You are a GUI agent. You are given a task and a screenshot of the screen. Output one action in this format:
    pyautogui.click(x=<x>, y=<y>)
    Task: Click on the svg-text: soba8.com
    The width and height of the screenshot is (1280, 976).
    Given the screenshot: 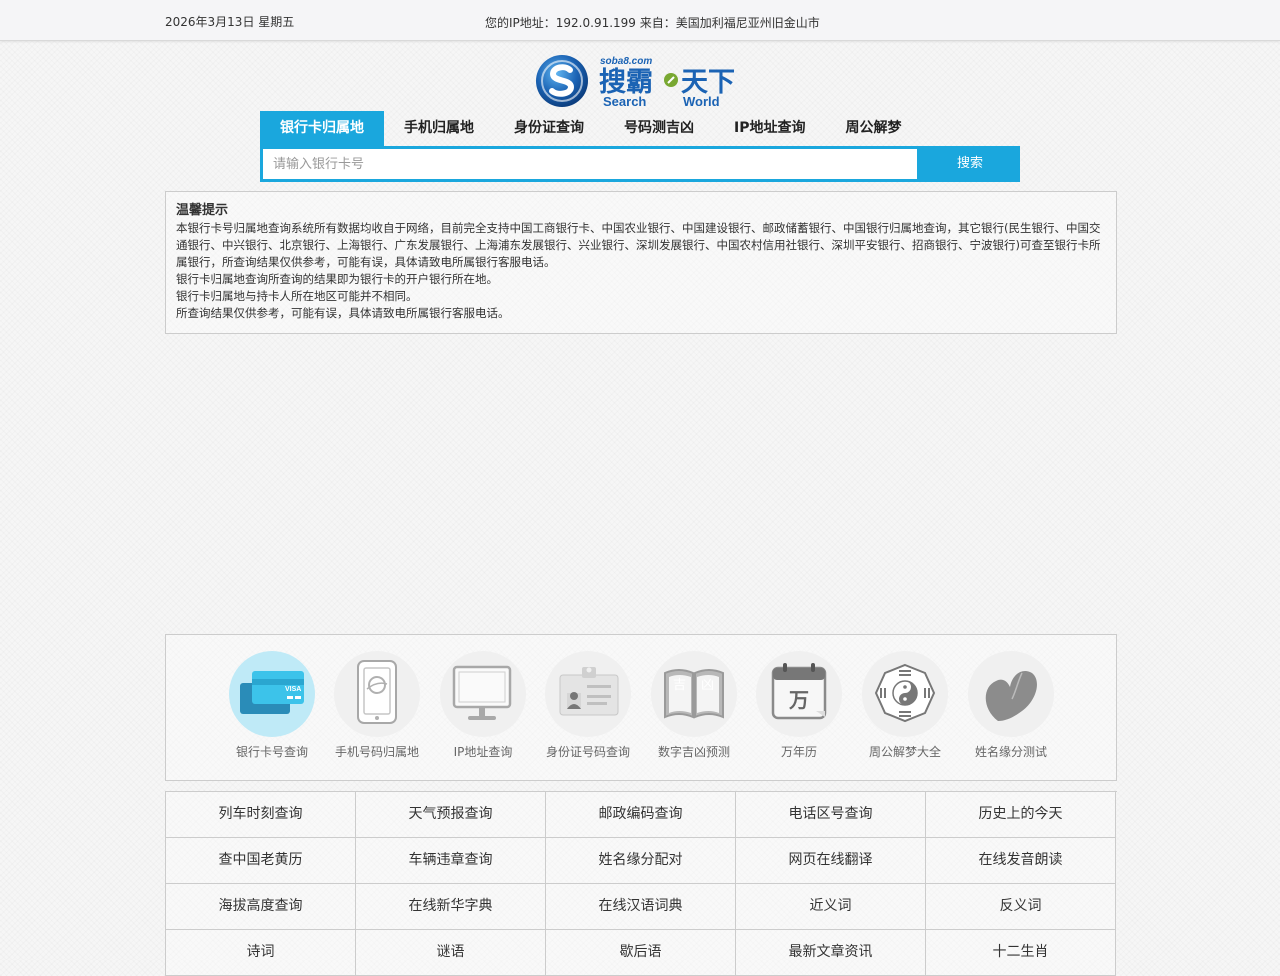 What is the action you would take?
    pyautogui.click(x=626, y=61)
    